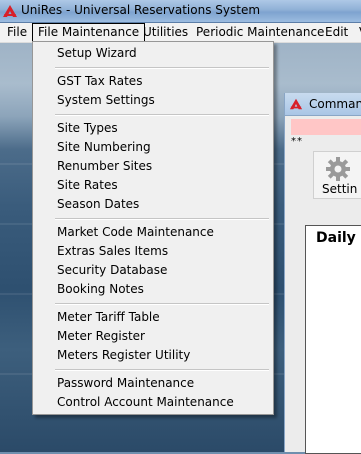 The height and width of the screenshot is (454, 361). Describe the element at coordinates (135, 232) in the screenshot. I see `menu-item-market-code-maintenance: Market Code Maintenance` at that location.